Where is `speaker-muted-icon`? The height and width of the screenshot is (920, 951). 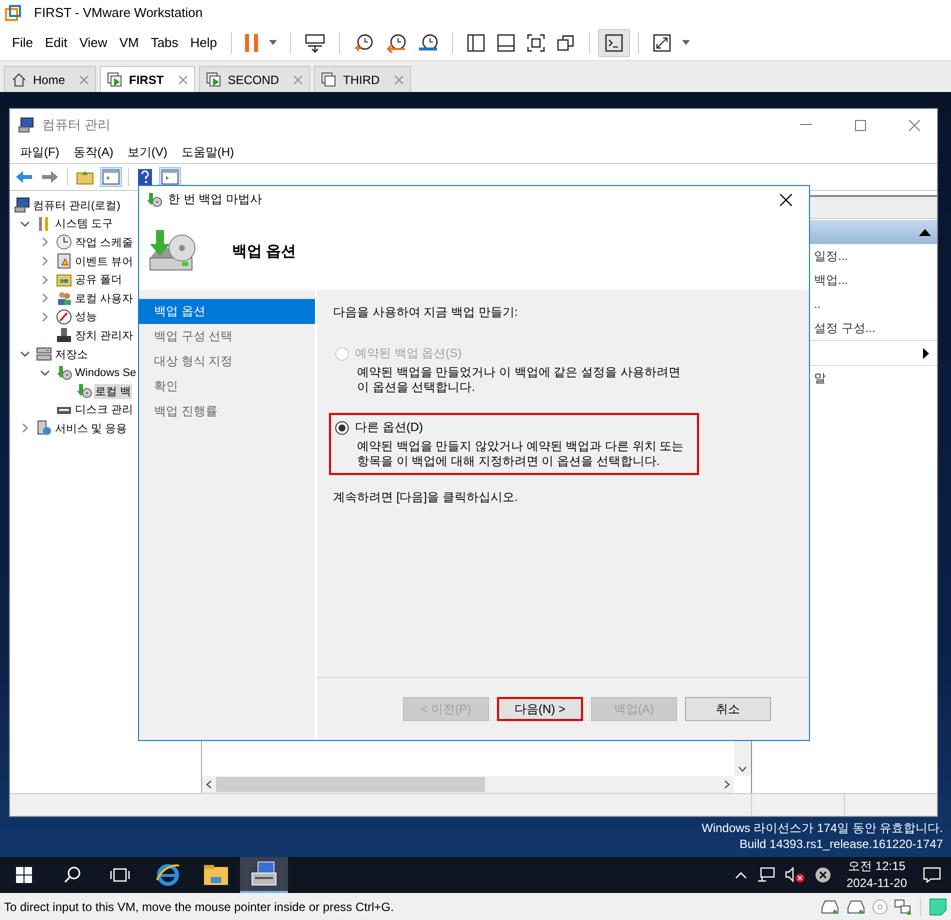 speaker-muted-icon is located at coordinates (794, 875).